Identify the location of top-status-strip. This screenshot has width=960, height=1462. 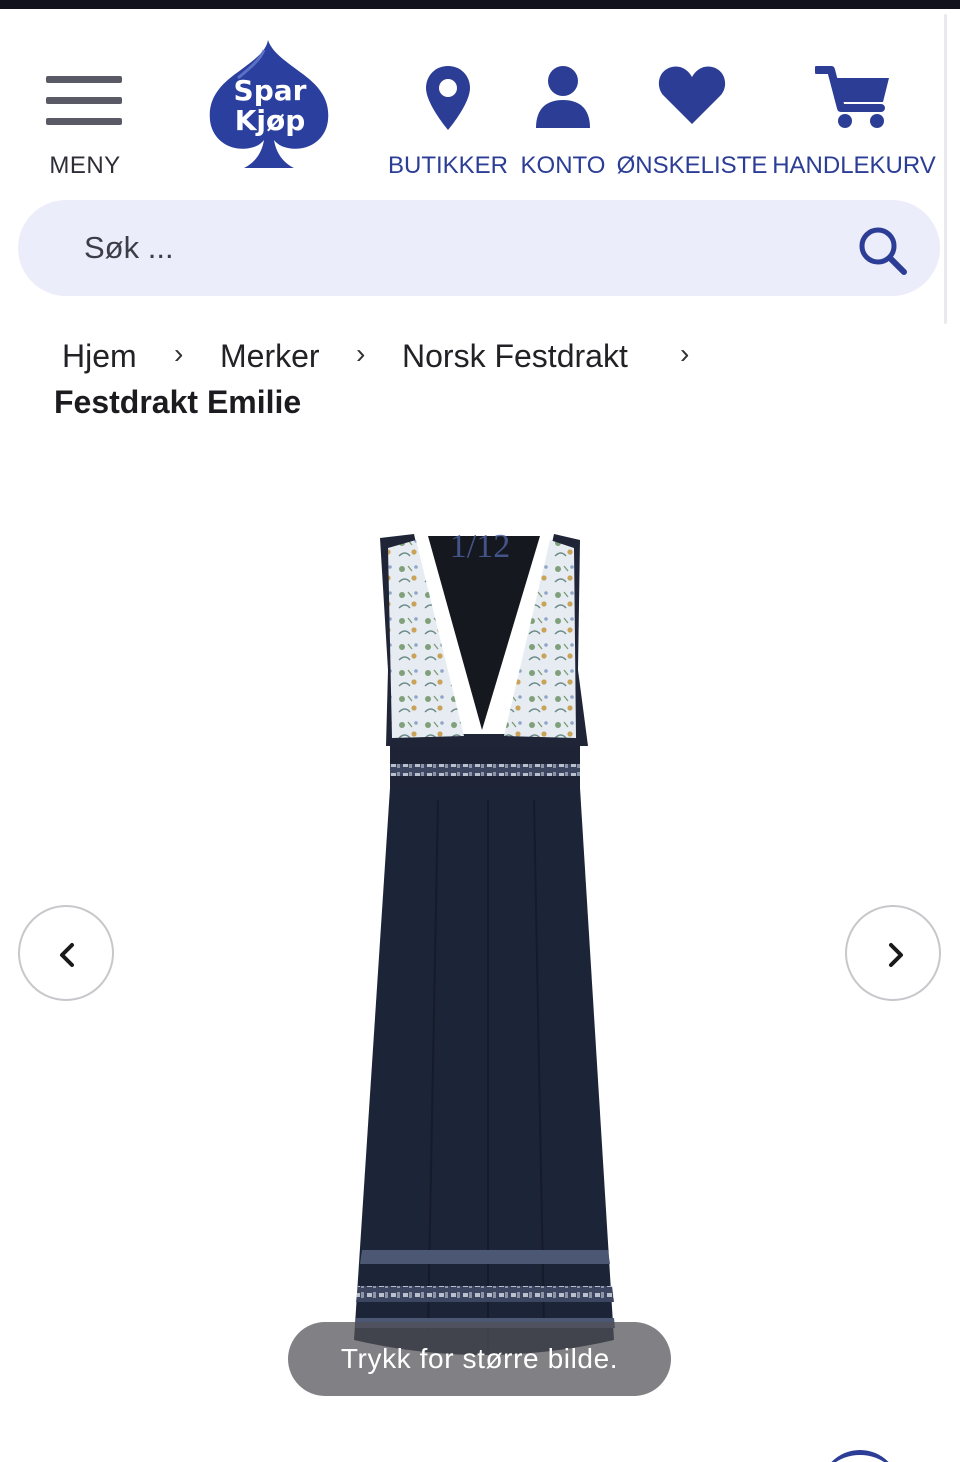
(480, 4).